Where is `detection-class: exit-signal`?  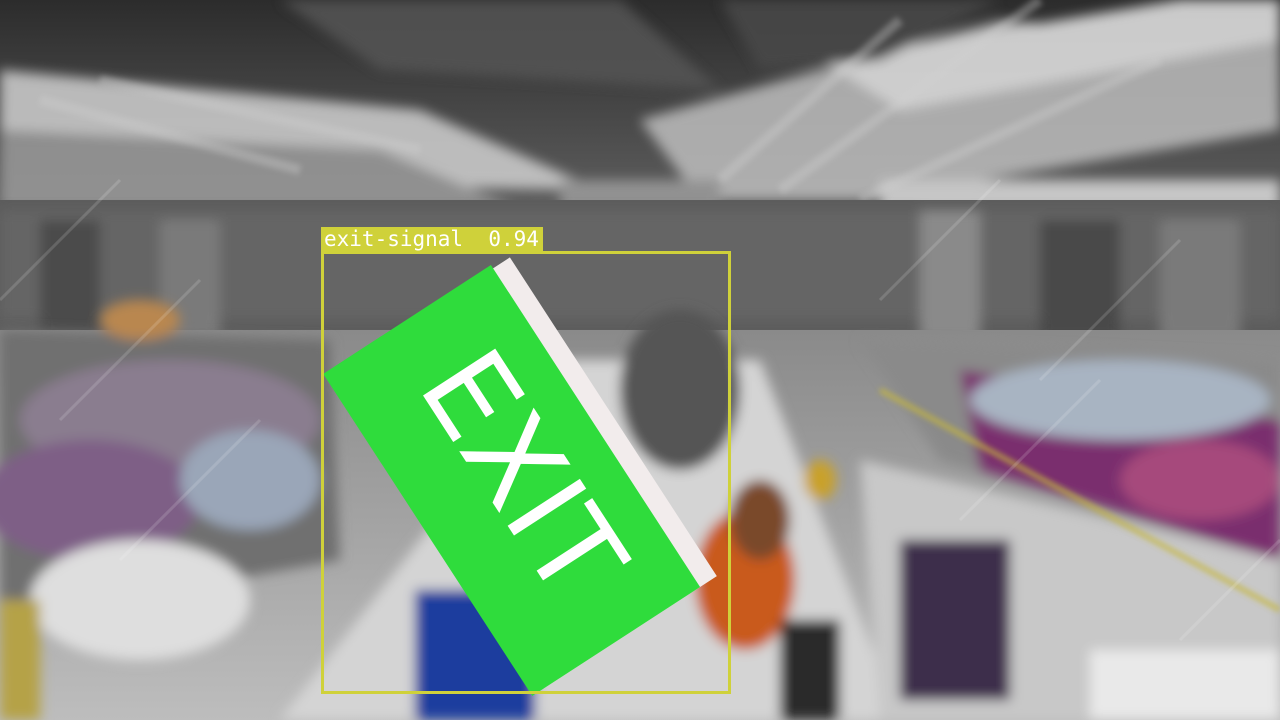
detection-class: exit-signal is located at coordinates (394, 239).